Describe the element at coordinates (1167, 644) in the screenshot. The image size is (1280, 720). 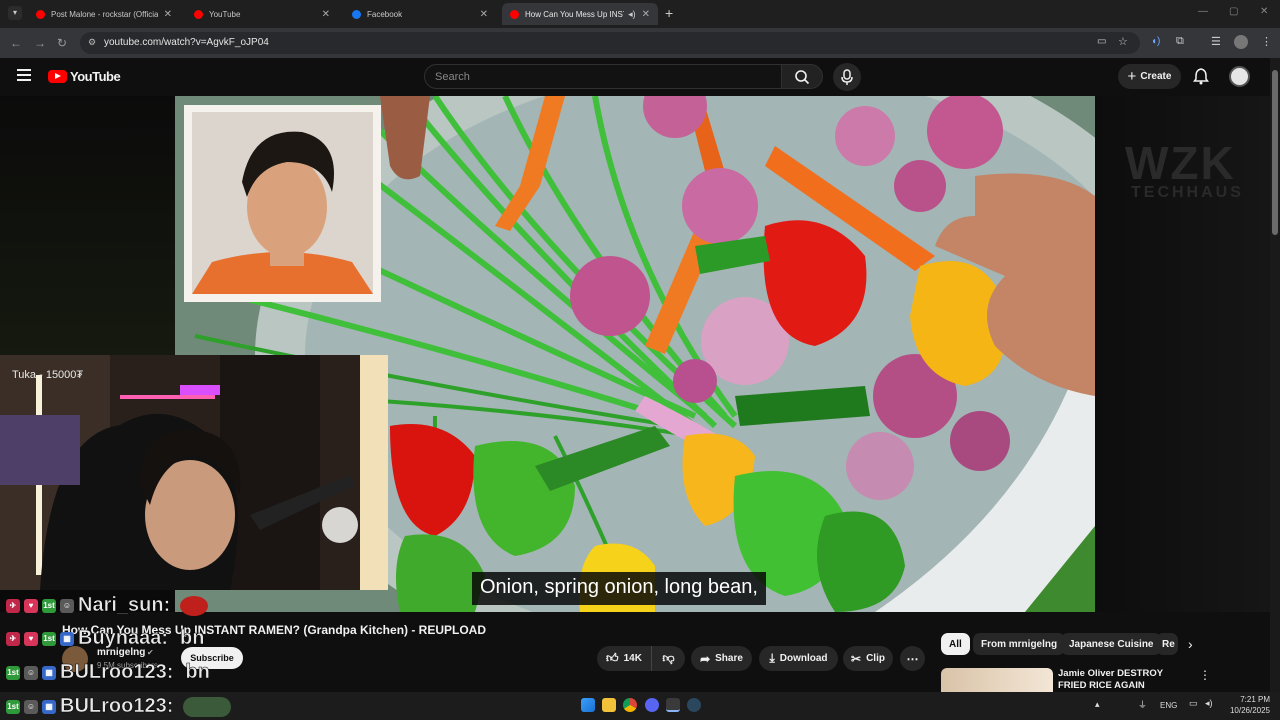
I see `chip-partial: Re` at that location.